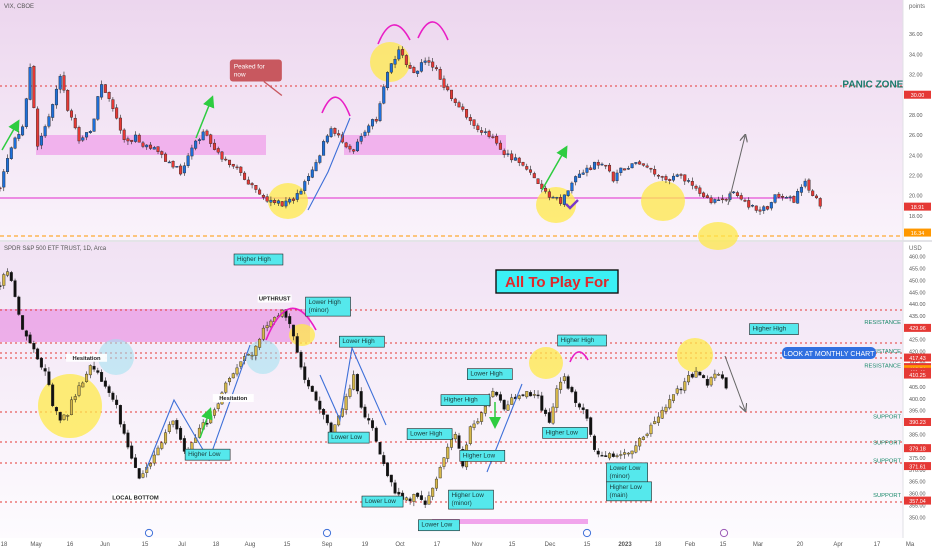  Describe the element at coordinates (917, 423) in the screenshot. I see `price-badge-label: 390.23` at that location.